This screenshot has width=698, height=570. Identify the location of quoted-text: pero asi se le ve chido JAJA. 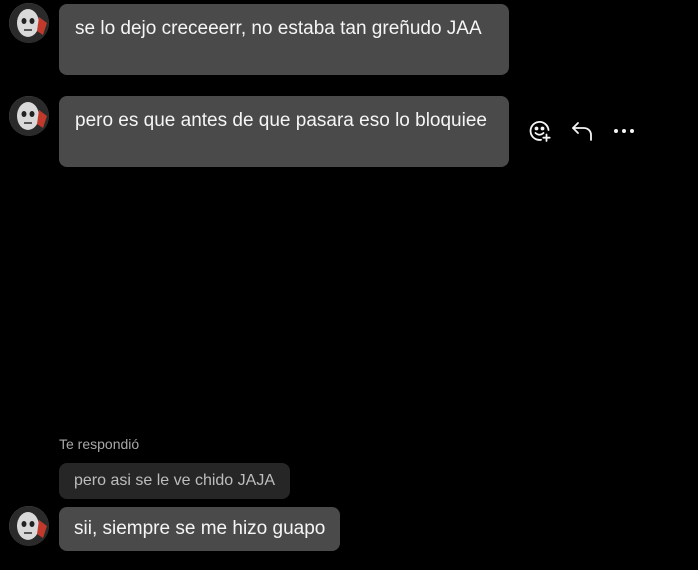
(174, 480).